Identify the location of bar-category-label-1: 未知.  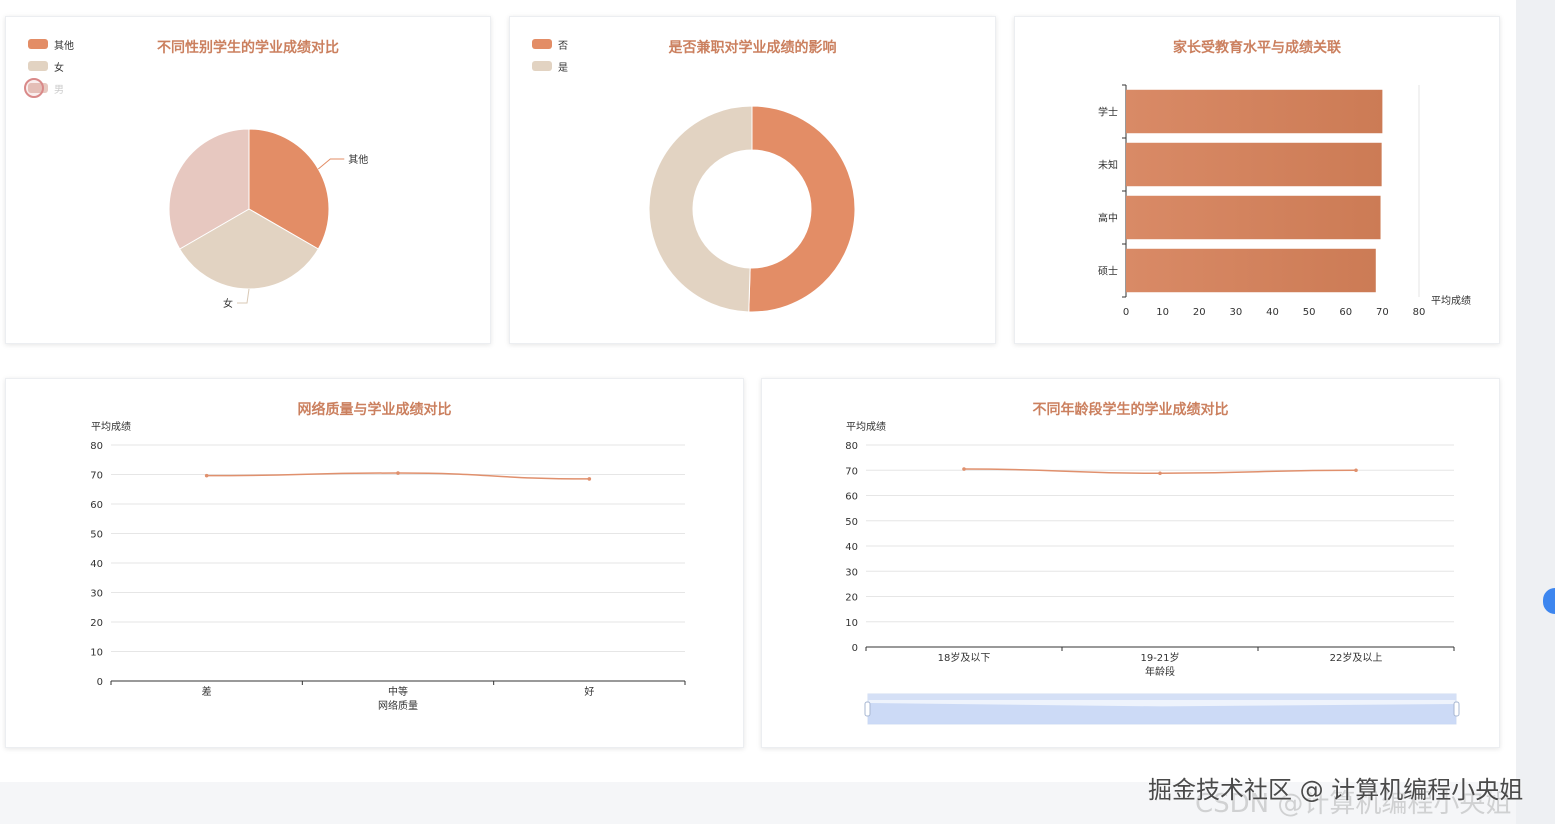
(1108, 165).